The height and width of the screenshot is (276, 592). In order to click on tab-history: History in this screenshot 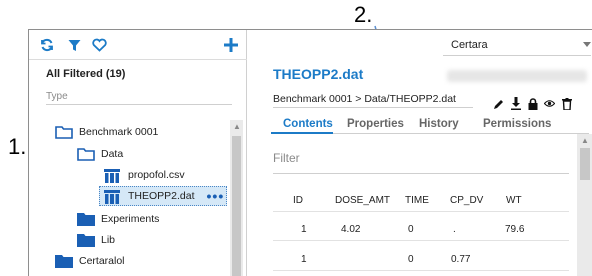, I will do `click(439, 124)`.